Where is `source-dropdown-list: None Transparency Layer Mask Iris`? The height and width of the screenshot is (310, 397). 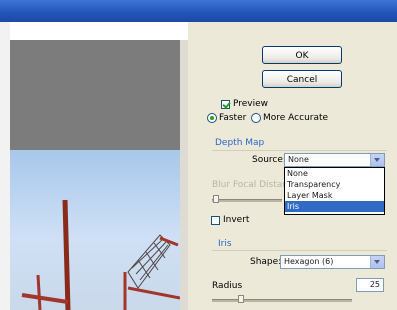 source-dropdown-list: None Transparency Layer Mask Iris is located at coordinates (334, 191).